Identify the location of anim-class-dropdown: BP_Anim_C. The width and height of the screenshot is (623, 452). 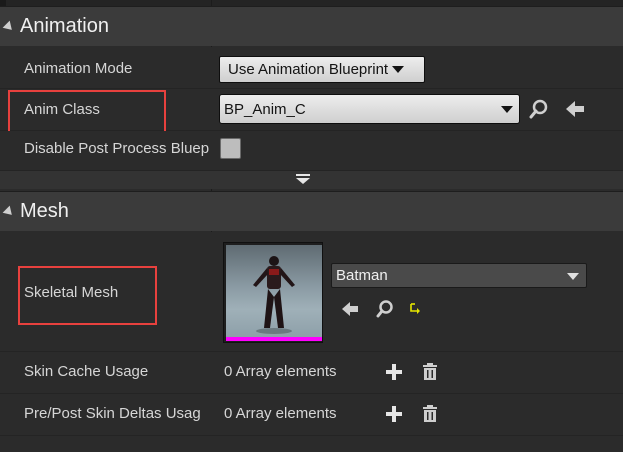
(369, 109).